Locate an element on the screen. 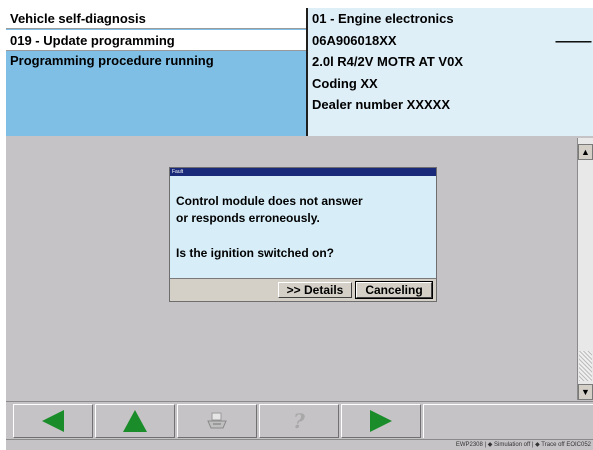  bottom-toolbar: ? is located at coordinates (299, 420).